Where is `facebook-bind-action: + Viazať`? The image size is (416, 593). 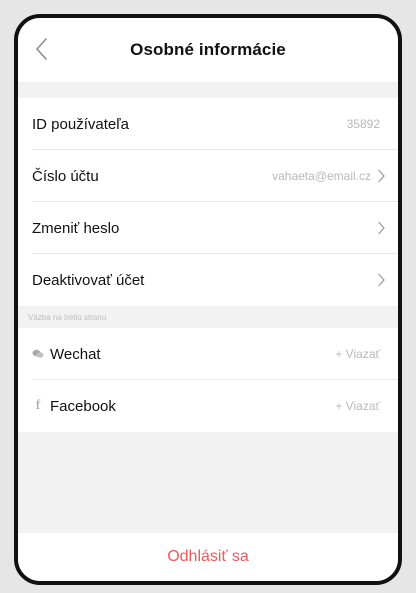 facebook-bind-action: + Viazať is located at coordinates (357, 406).